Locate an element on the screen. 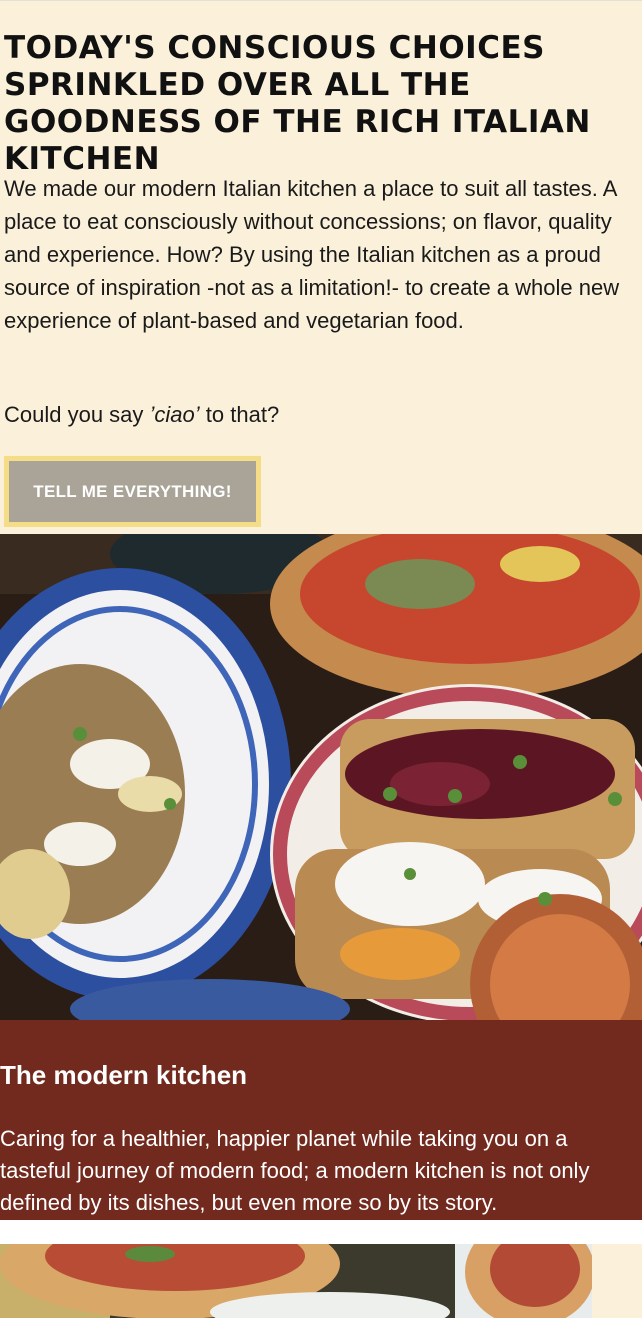  tell-me-everything-button: TELL ME EVERYTHING! is located at coordinates (132, 491).